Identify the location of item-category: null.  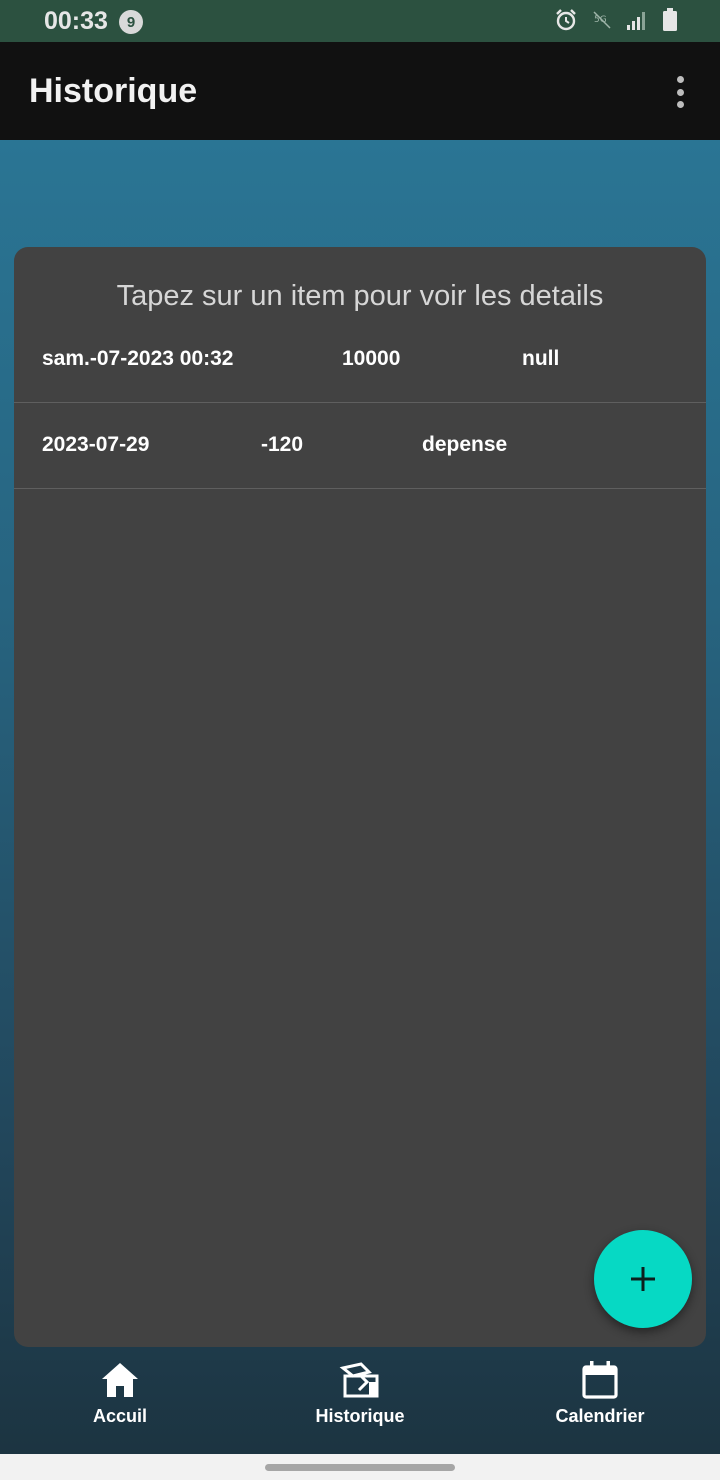
(541, 358).